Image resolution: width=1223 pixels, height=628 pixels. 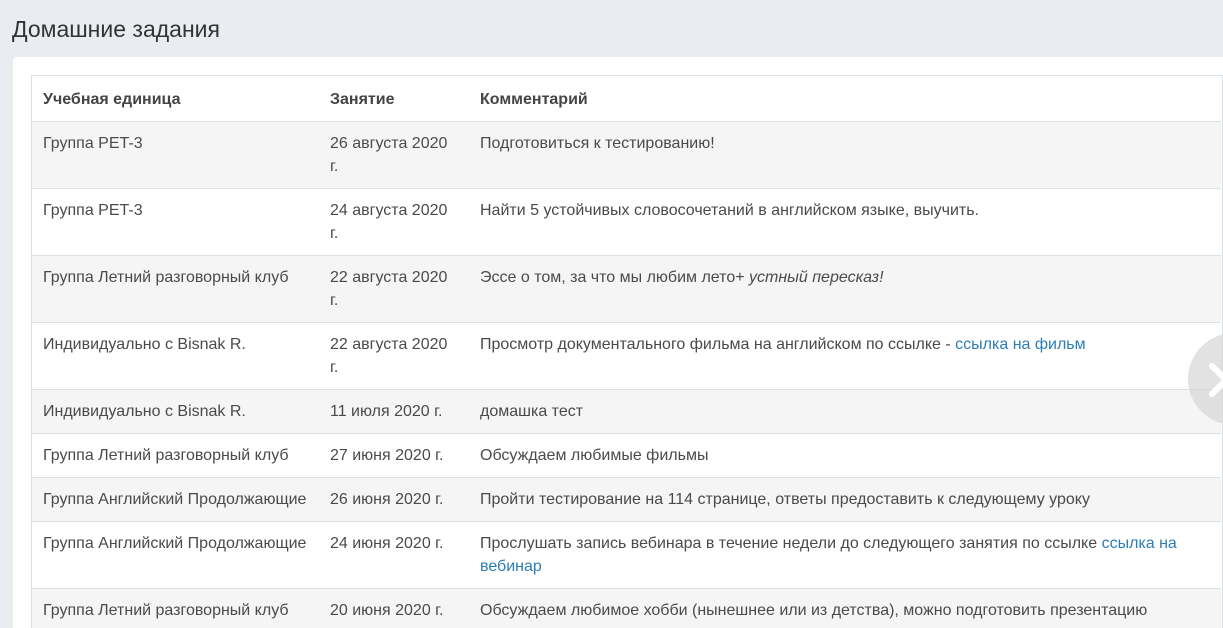 I want to click on page-title: Домашние задания, so click(x=116, y=29).